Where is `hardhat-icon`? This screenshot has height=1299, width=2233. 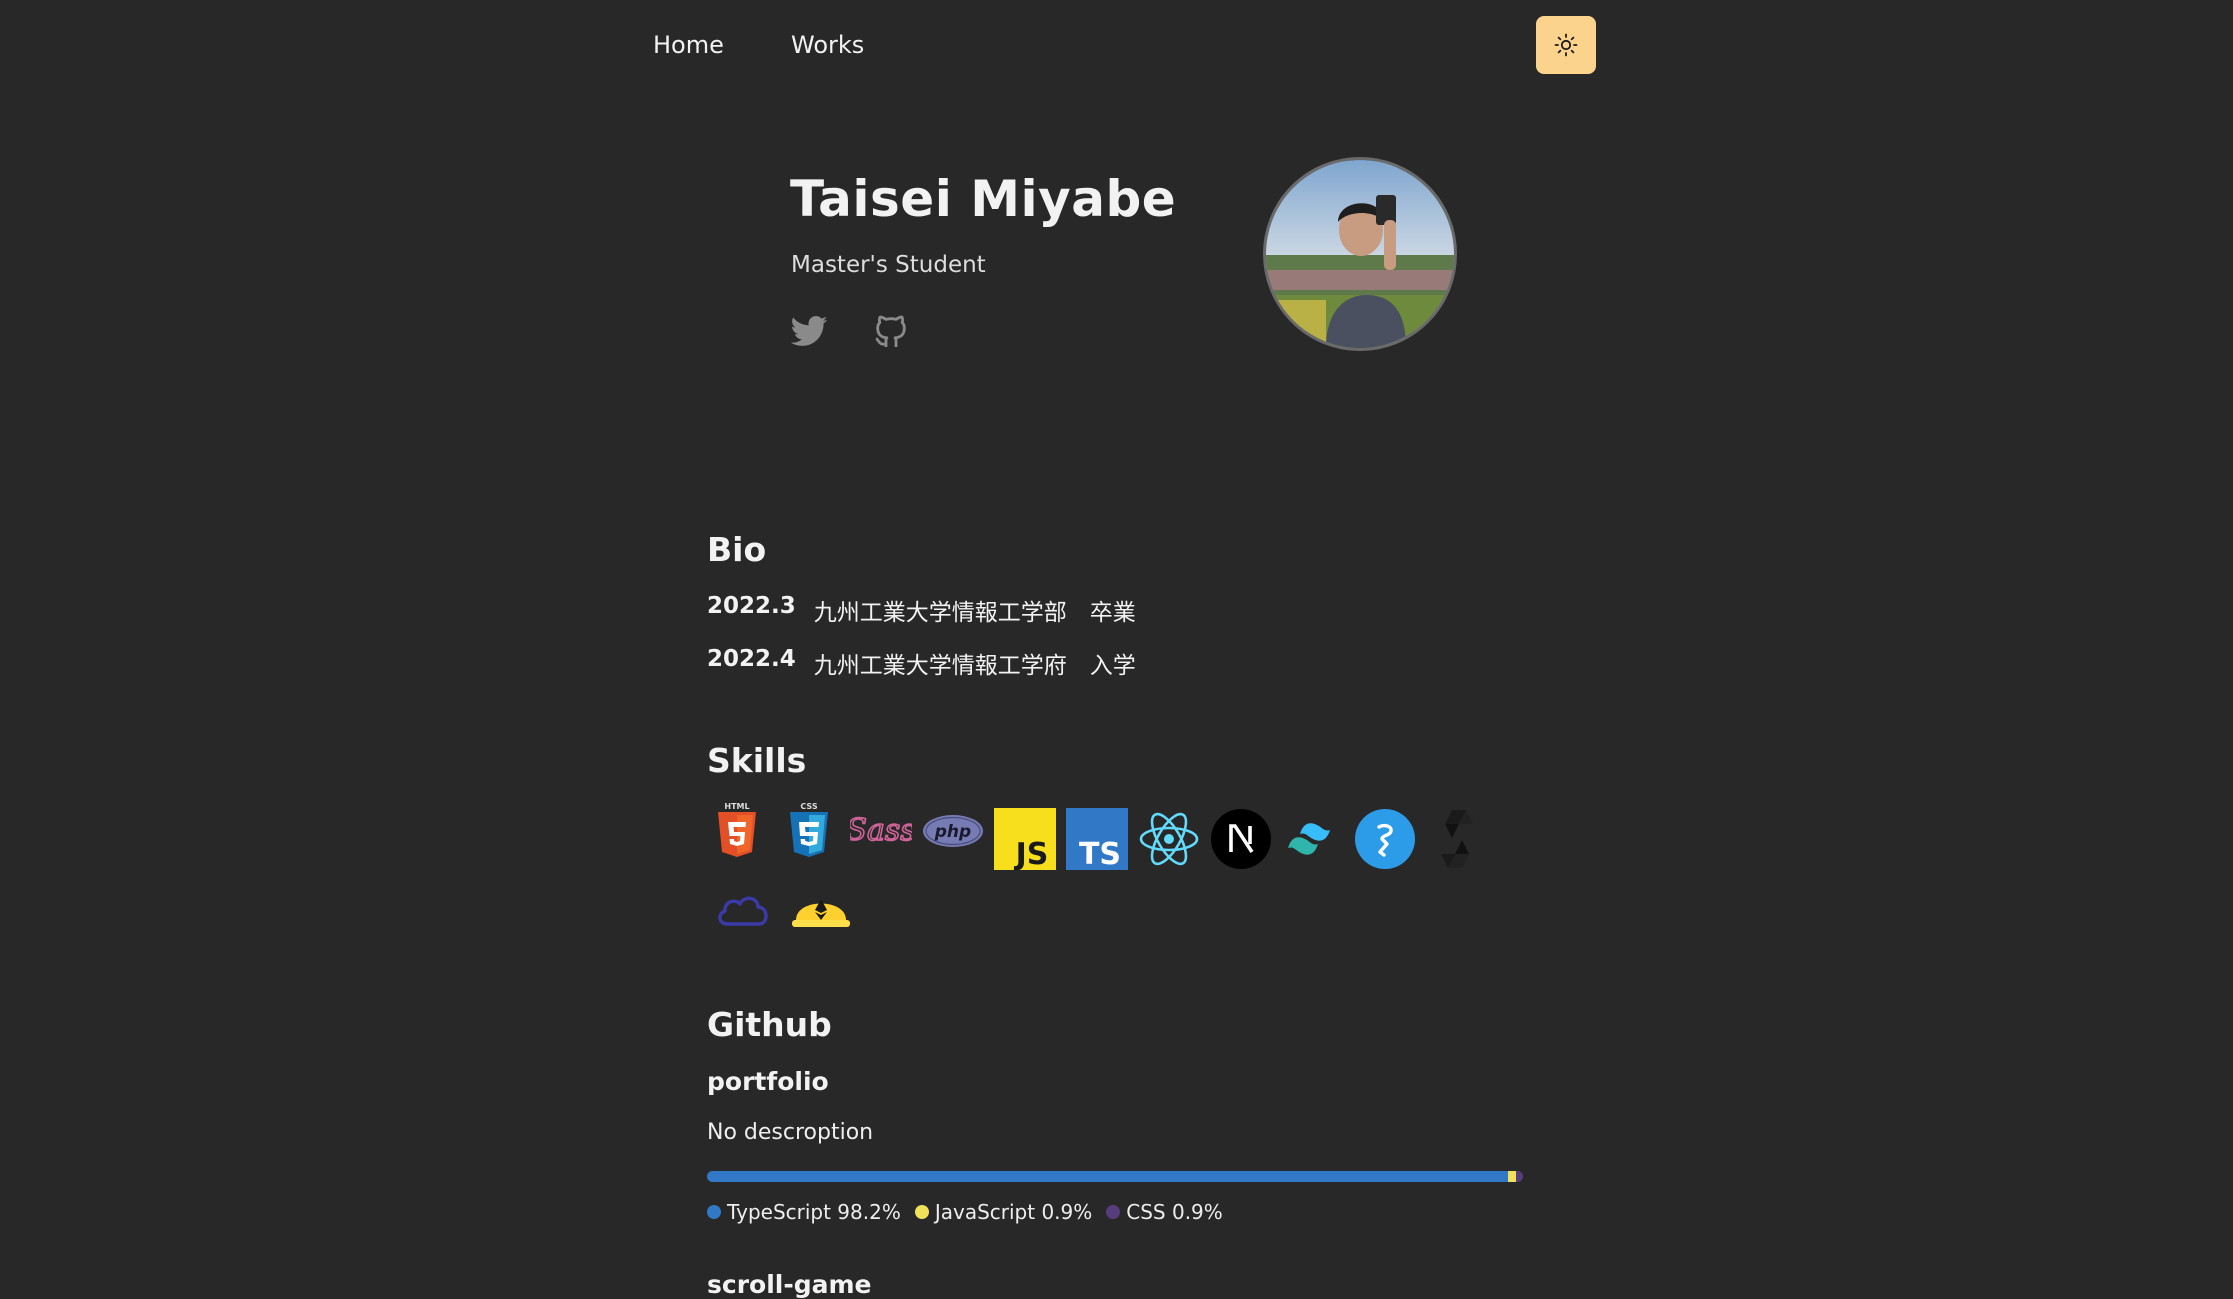
hardhat-icon is located at coordinates (821, 911).